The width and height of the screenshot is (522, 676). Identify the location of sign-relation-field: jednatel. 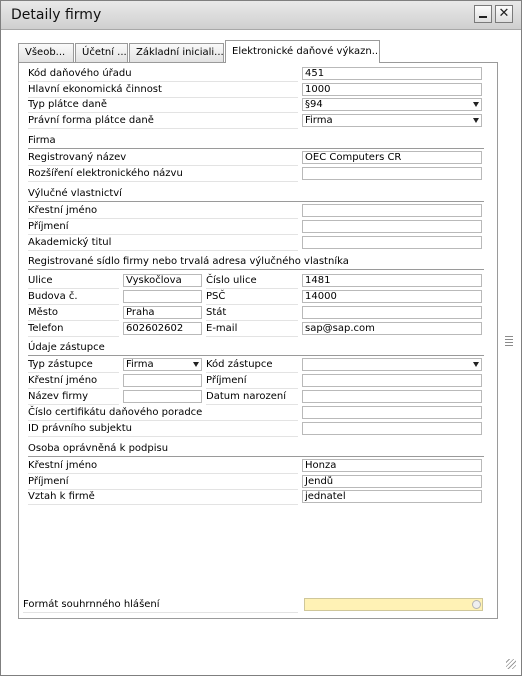
(392, 496).